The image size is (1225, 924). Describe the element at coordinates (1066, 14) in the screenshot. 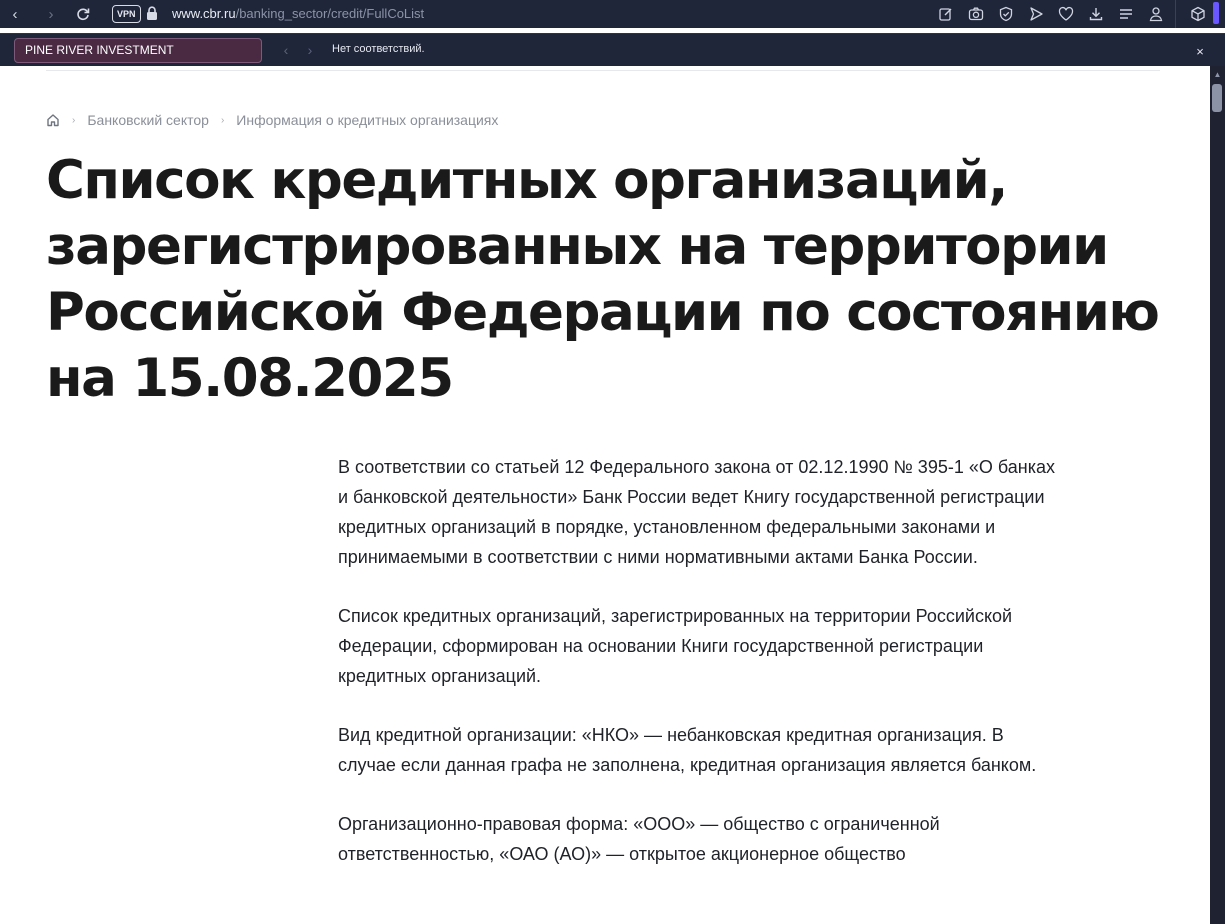

I see `heart-icon` at that location.